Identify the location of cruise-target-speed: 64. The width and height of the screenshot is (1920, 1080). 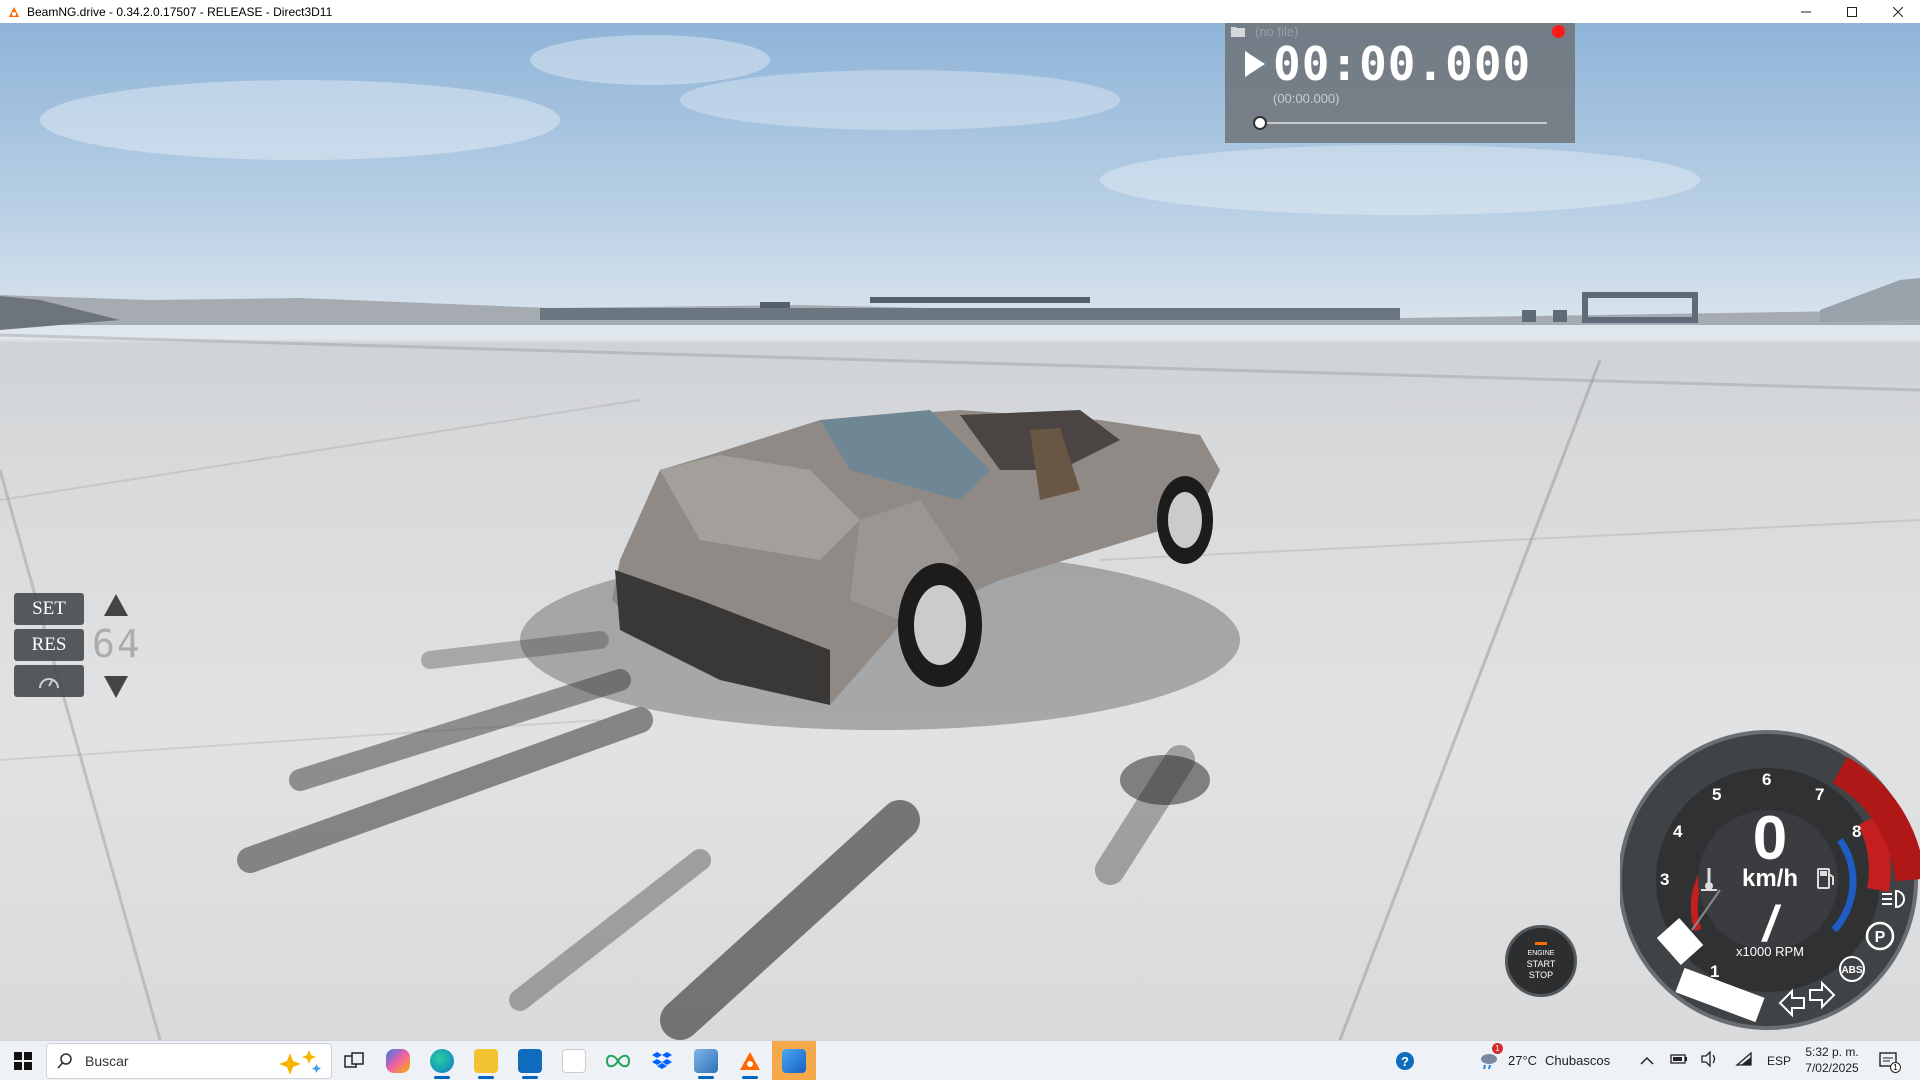
(117, 644).